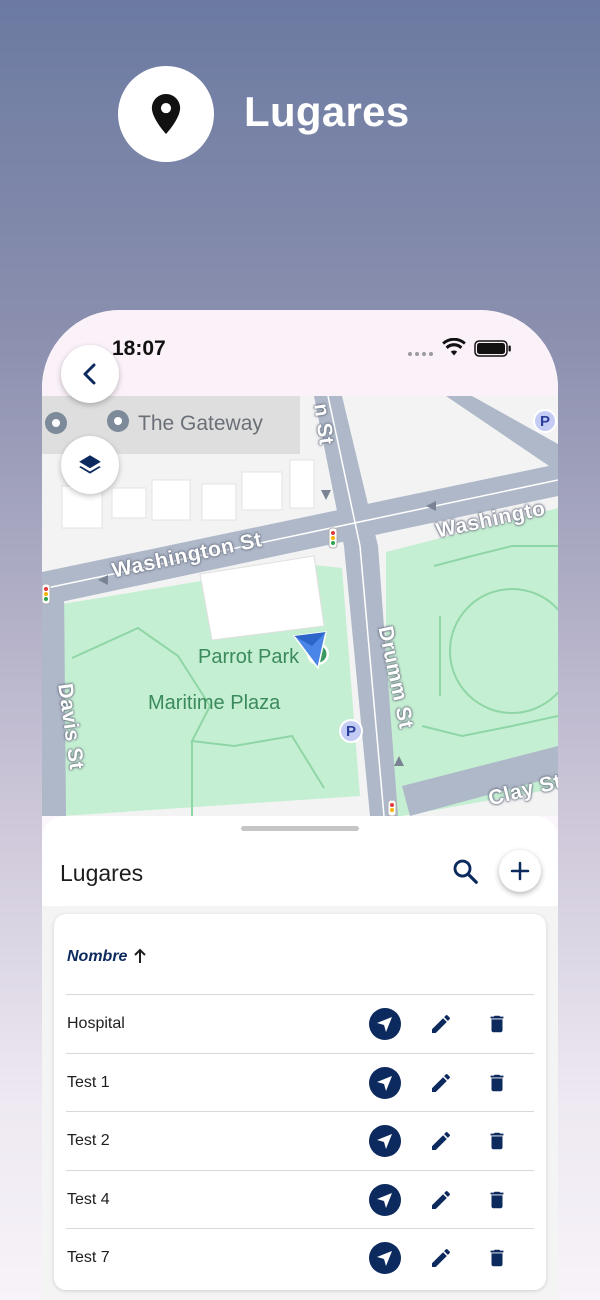  Describe the element at coordinates (97, 957) in the screenshot. I see `column-header-name: Nombre` at that location.